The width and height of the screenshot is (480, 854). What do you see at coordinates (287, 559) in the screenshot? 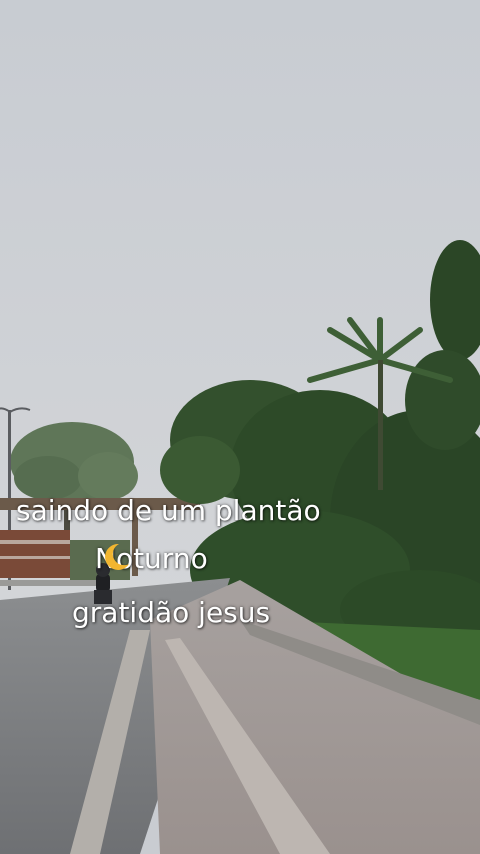
I see `caption-line-2: Noturno` at bounding box center [287, 559].